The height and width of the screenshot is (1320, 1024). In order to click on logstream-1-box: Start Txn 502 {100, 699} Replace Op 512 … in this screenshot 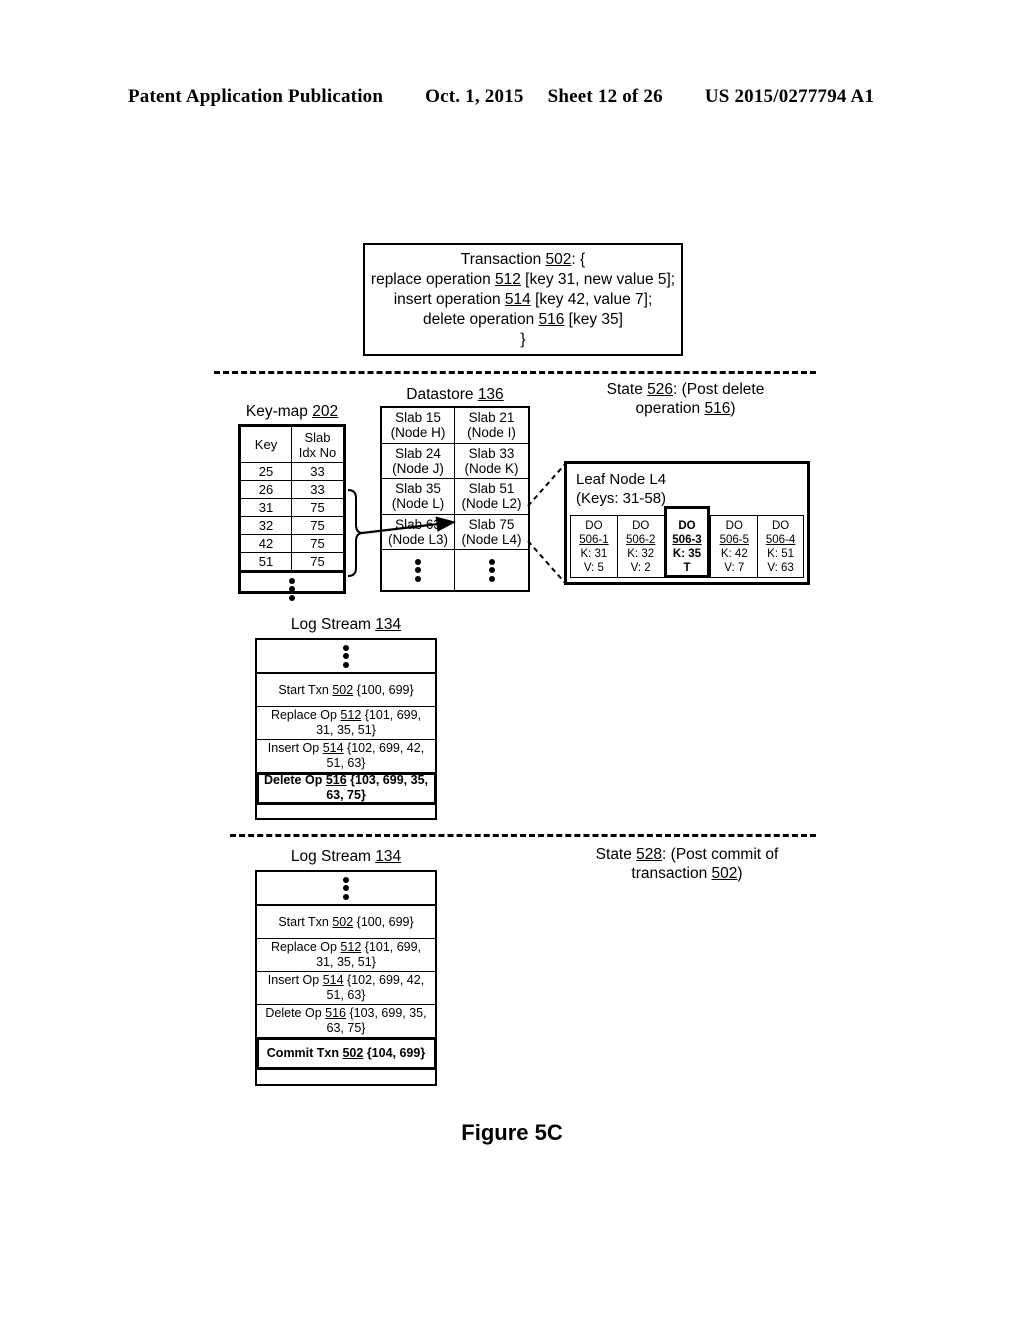, I will do `click(346, 729)`.